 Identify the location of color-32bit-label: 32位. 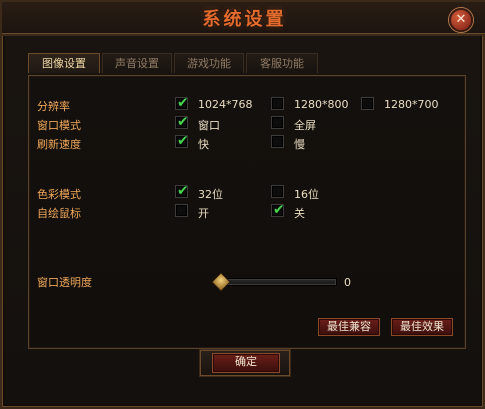
(210, 194).